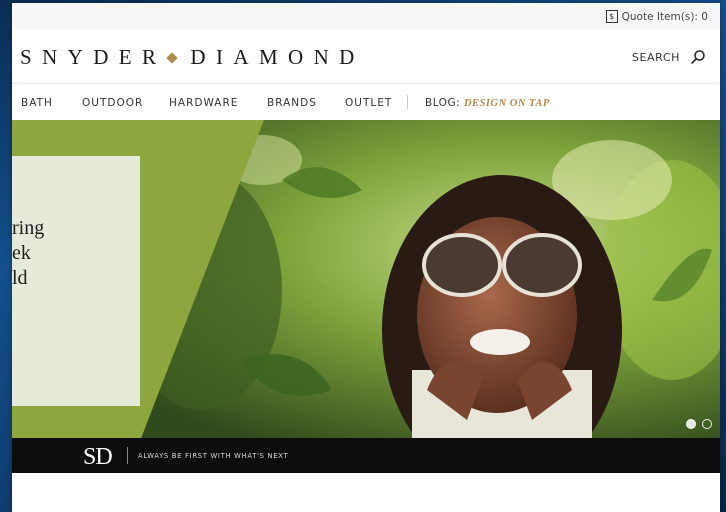 The width and height of the screenshot is (726, 512). Describe the element at coordinates (366, 56) in the screenshot. I see `site-header: SNYDER DIAMOND SEARCH` at that location.